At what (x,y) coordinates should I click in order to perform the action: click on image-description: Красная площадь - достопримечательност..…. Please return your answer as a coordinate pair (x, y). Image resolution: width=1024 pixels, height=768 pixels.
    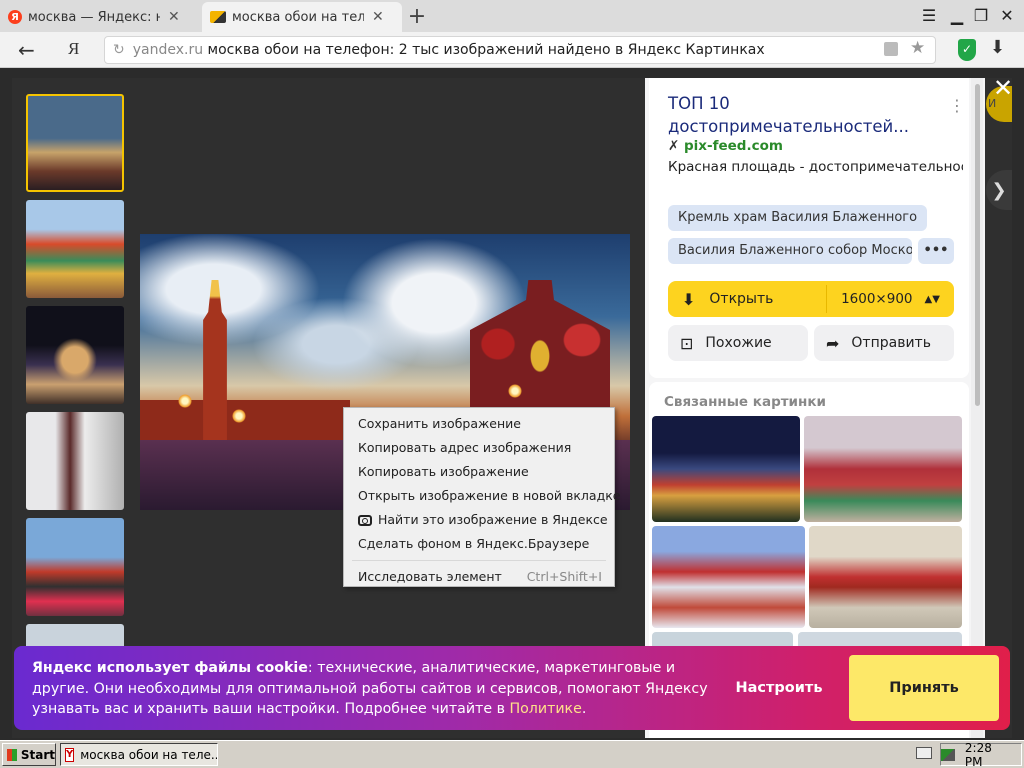
    Looking at the image, I should click on (815, 167).